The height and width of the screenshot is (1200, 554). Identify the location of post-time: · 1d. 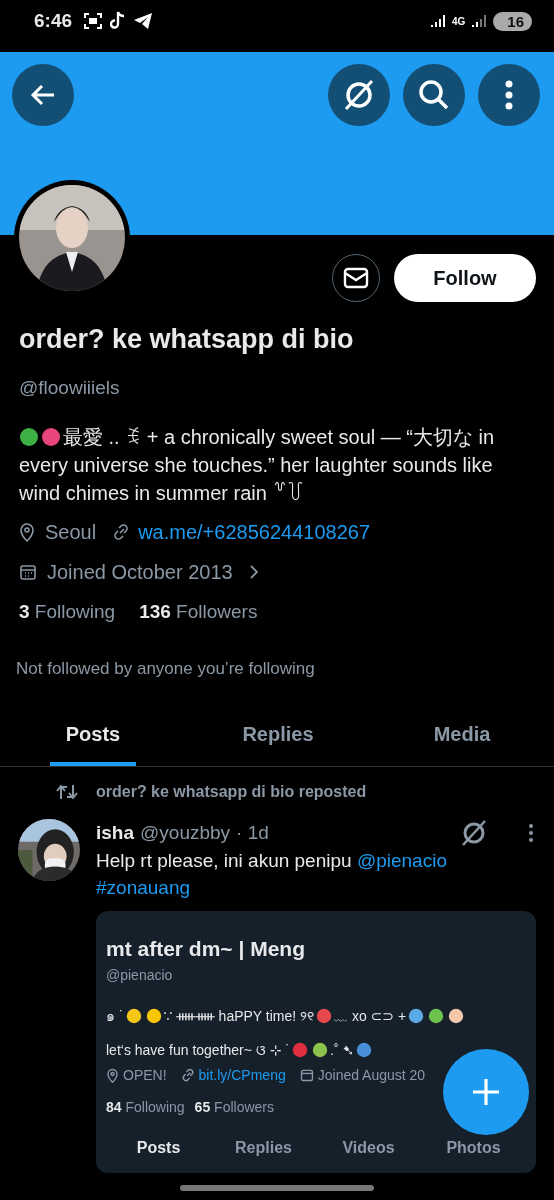
(252, 833).